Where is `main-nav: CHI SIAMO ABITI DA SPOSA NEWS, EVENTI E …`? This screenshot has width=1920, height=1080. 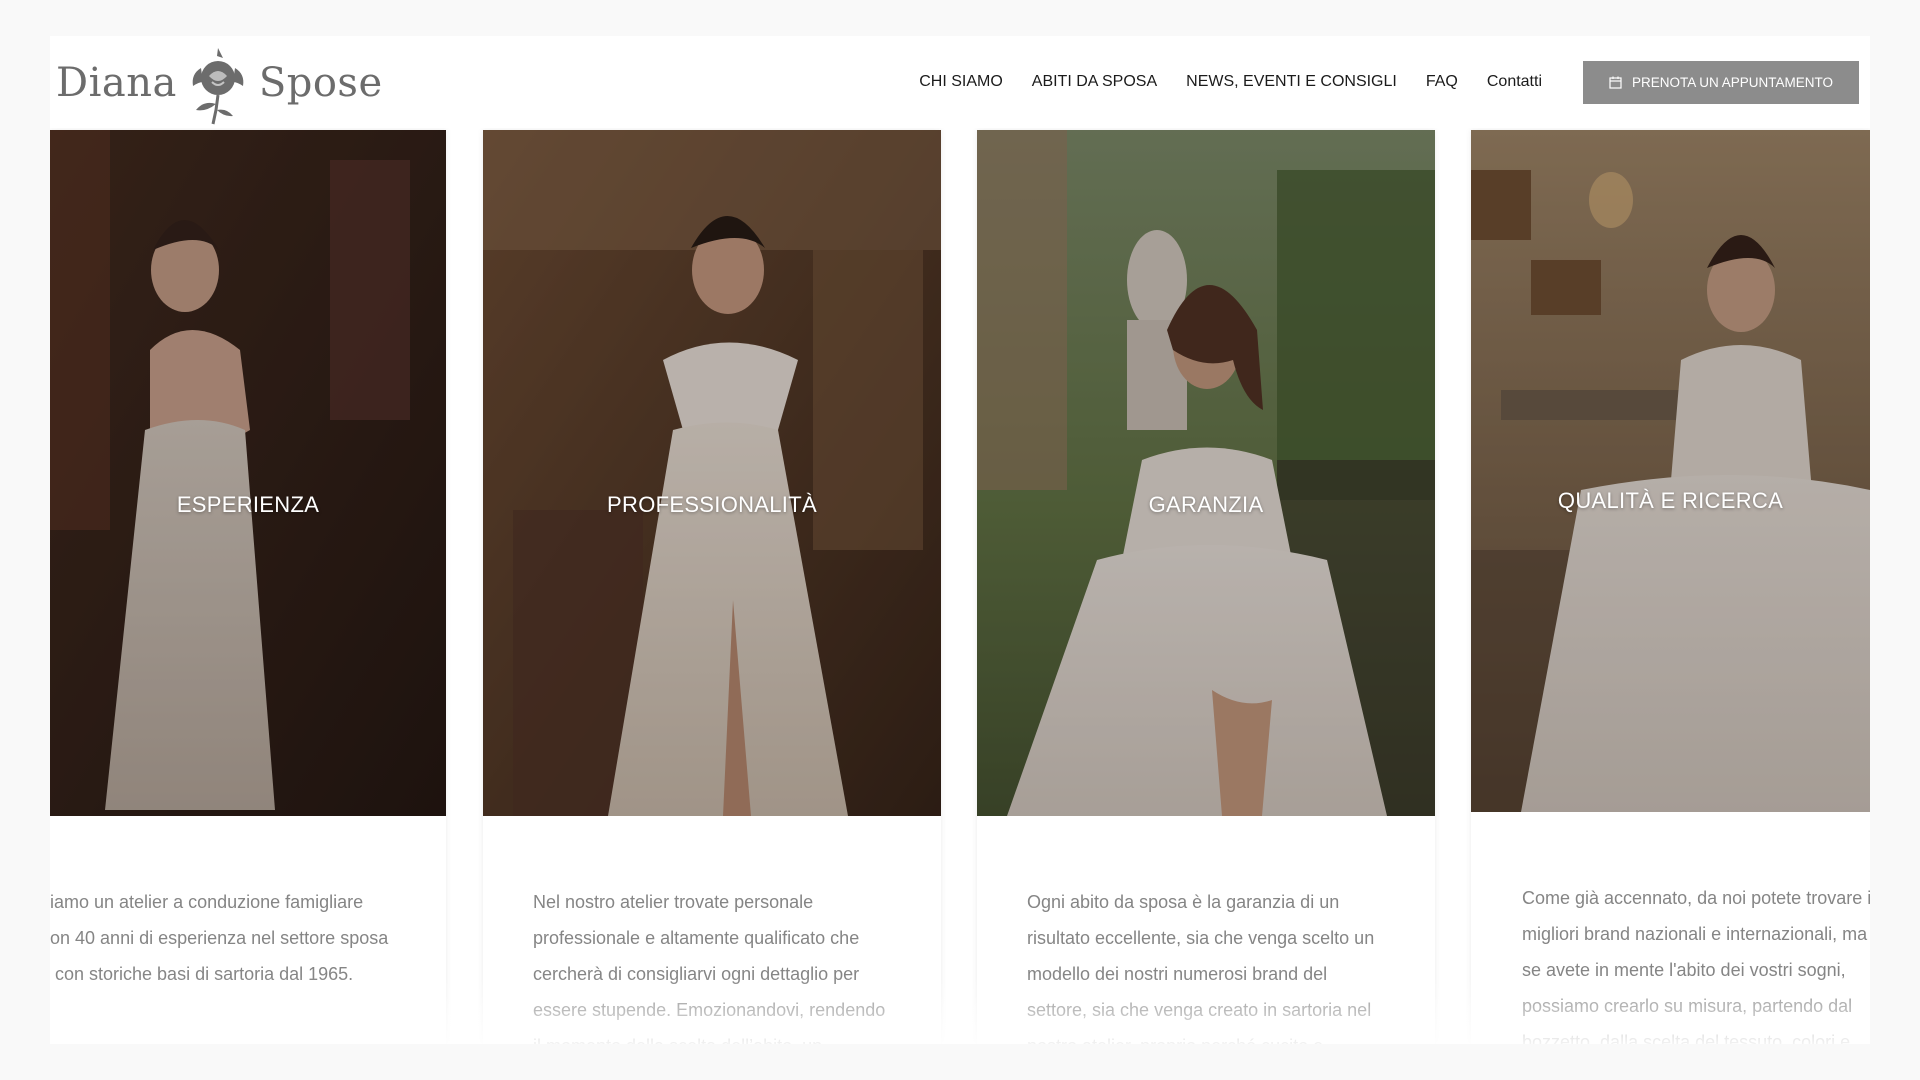 main-nav: CHI SIAMO ABITI DA SPOSA NEWS, EVENTI E … is located at coordinates (1230, 82).